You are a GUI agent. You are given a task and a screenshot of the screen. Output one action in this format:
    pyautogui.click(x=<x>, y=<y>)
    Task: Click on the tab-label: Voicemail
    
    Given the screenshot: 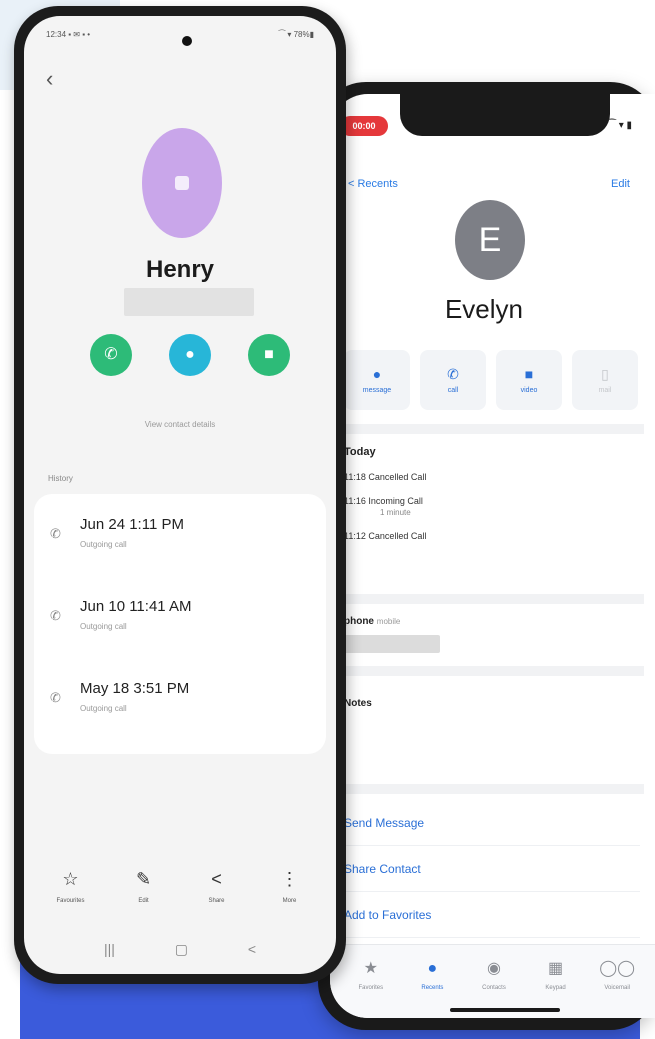 What is the action you would take?
    pyautogui.click(x=617, y=988)
    